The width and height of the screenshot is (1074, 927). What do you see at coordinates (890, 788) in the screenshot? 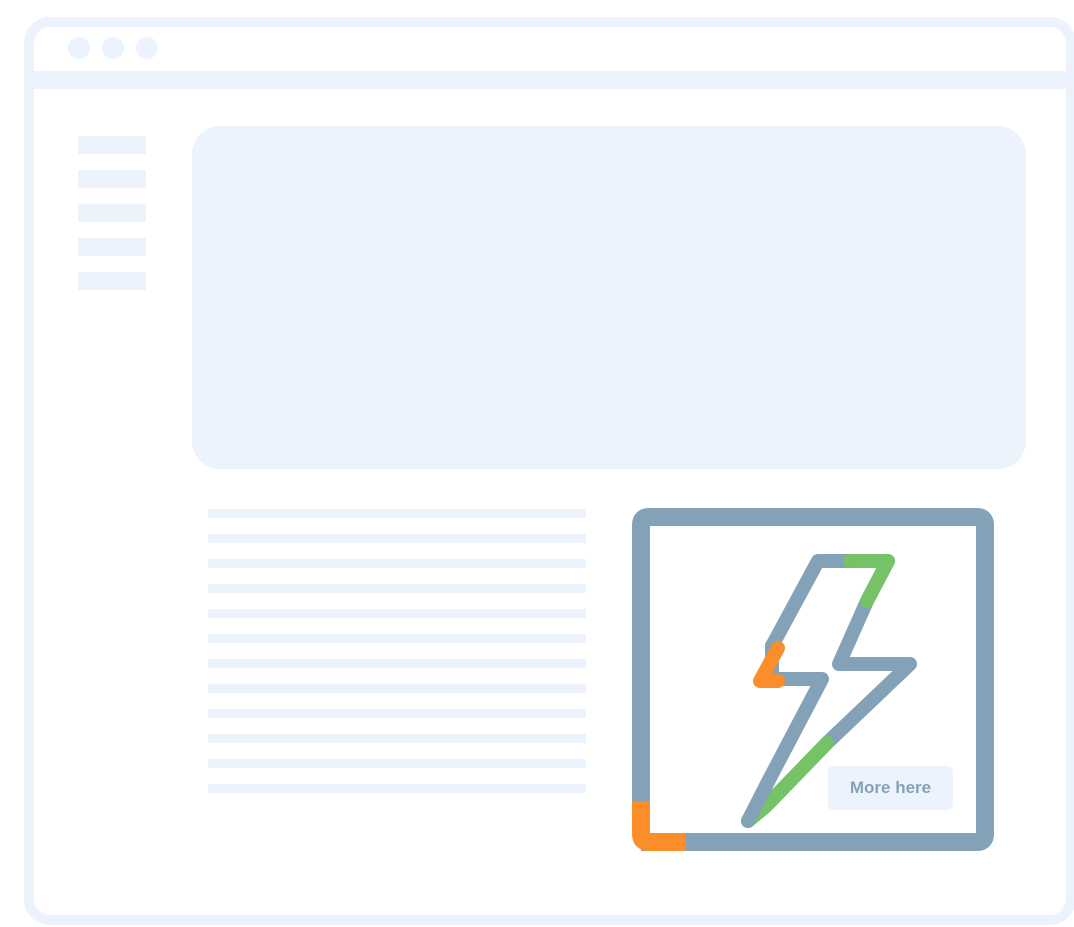
I see `more-here-button: More here` at bounding box center [890, 788].